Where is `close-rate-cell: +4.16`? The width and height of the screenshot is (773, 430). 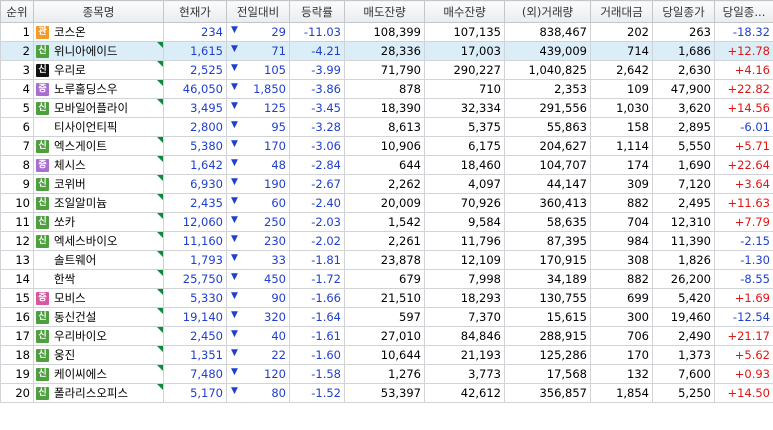 close-rate-cell: +4.16 is located at coordinates (743, 70).